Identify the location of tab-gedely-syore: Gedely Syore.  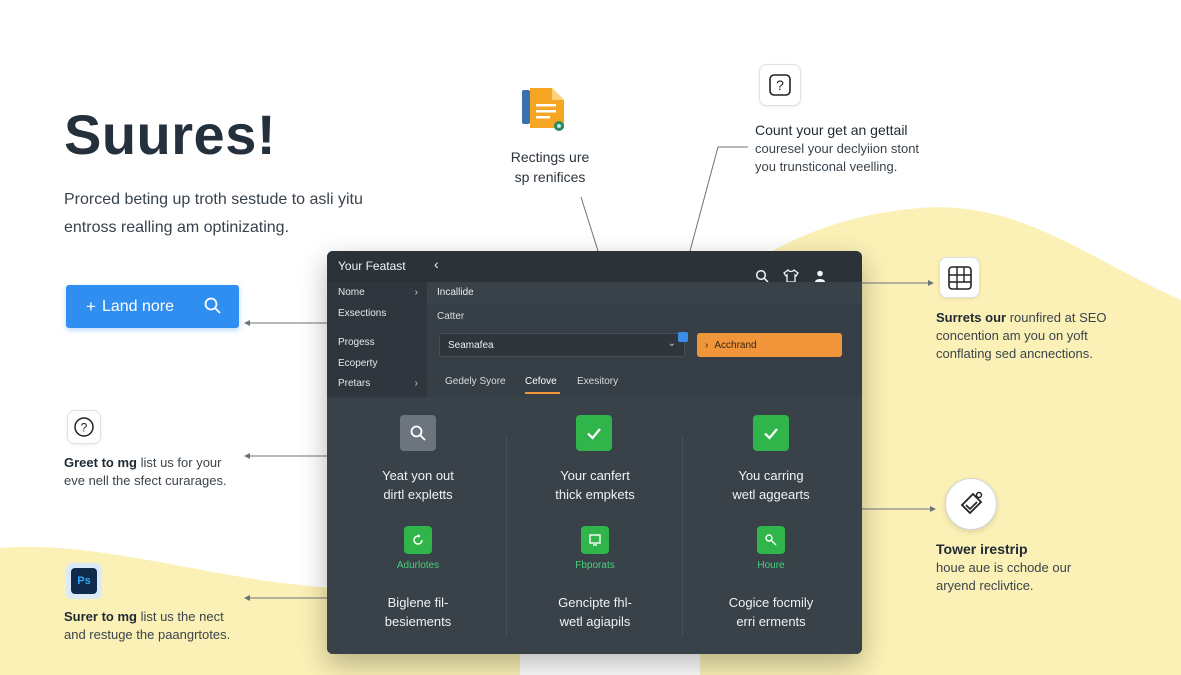
(475, 381).